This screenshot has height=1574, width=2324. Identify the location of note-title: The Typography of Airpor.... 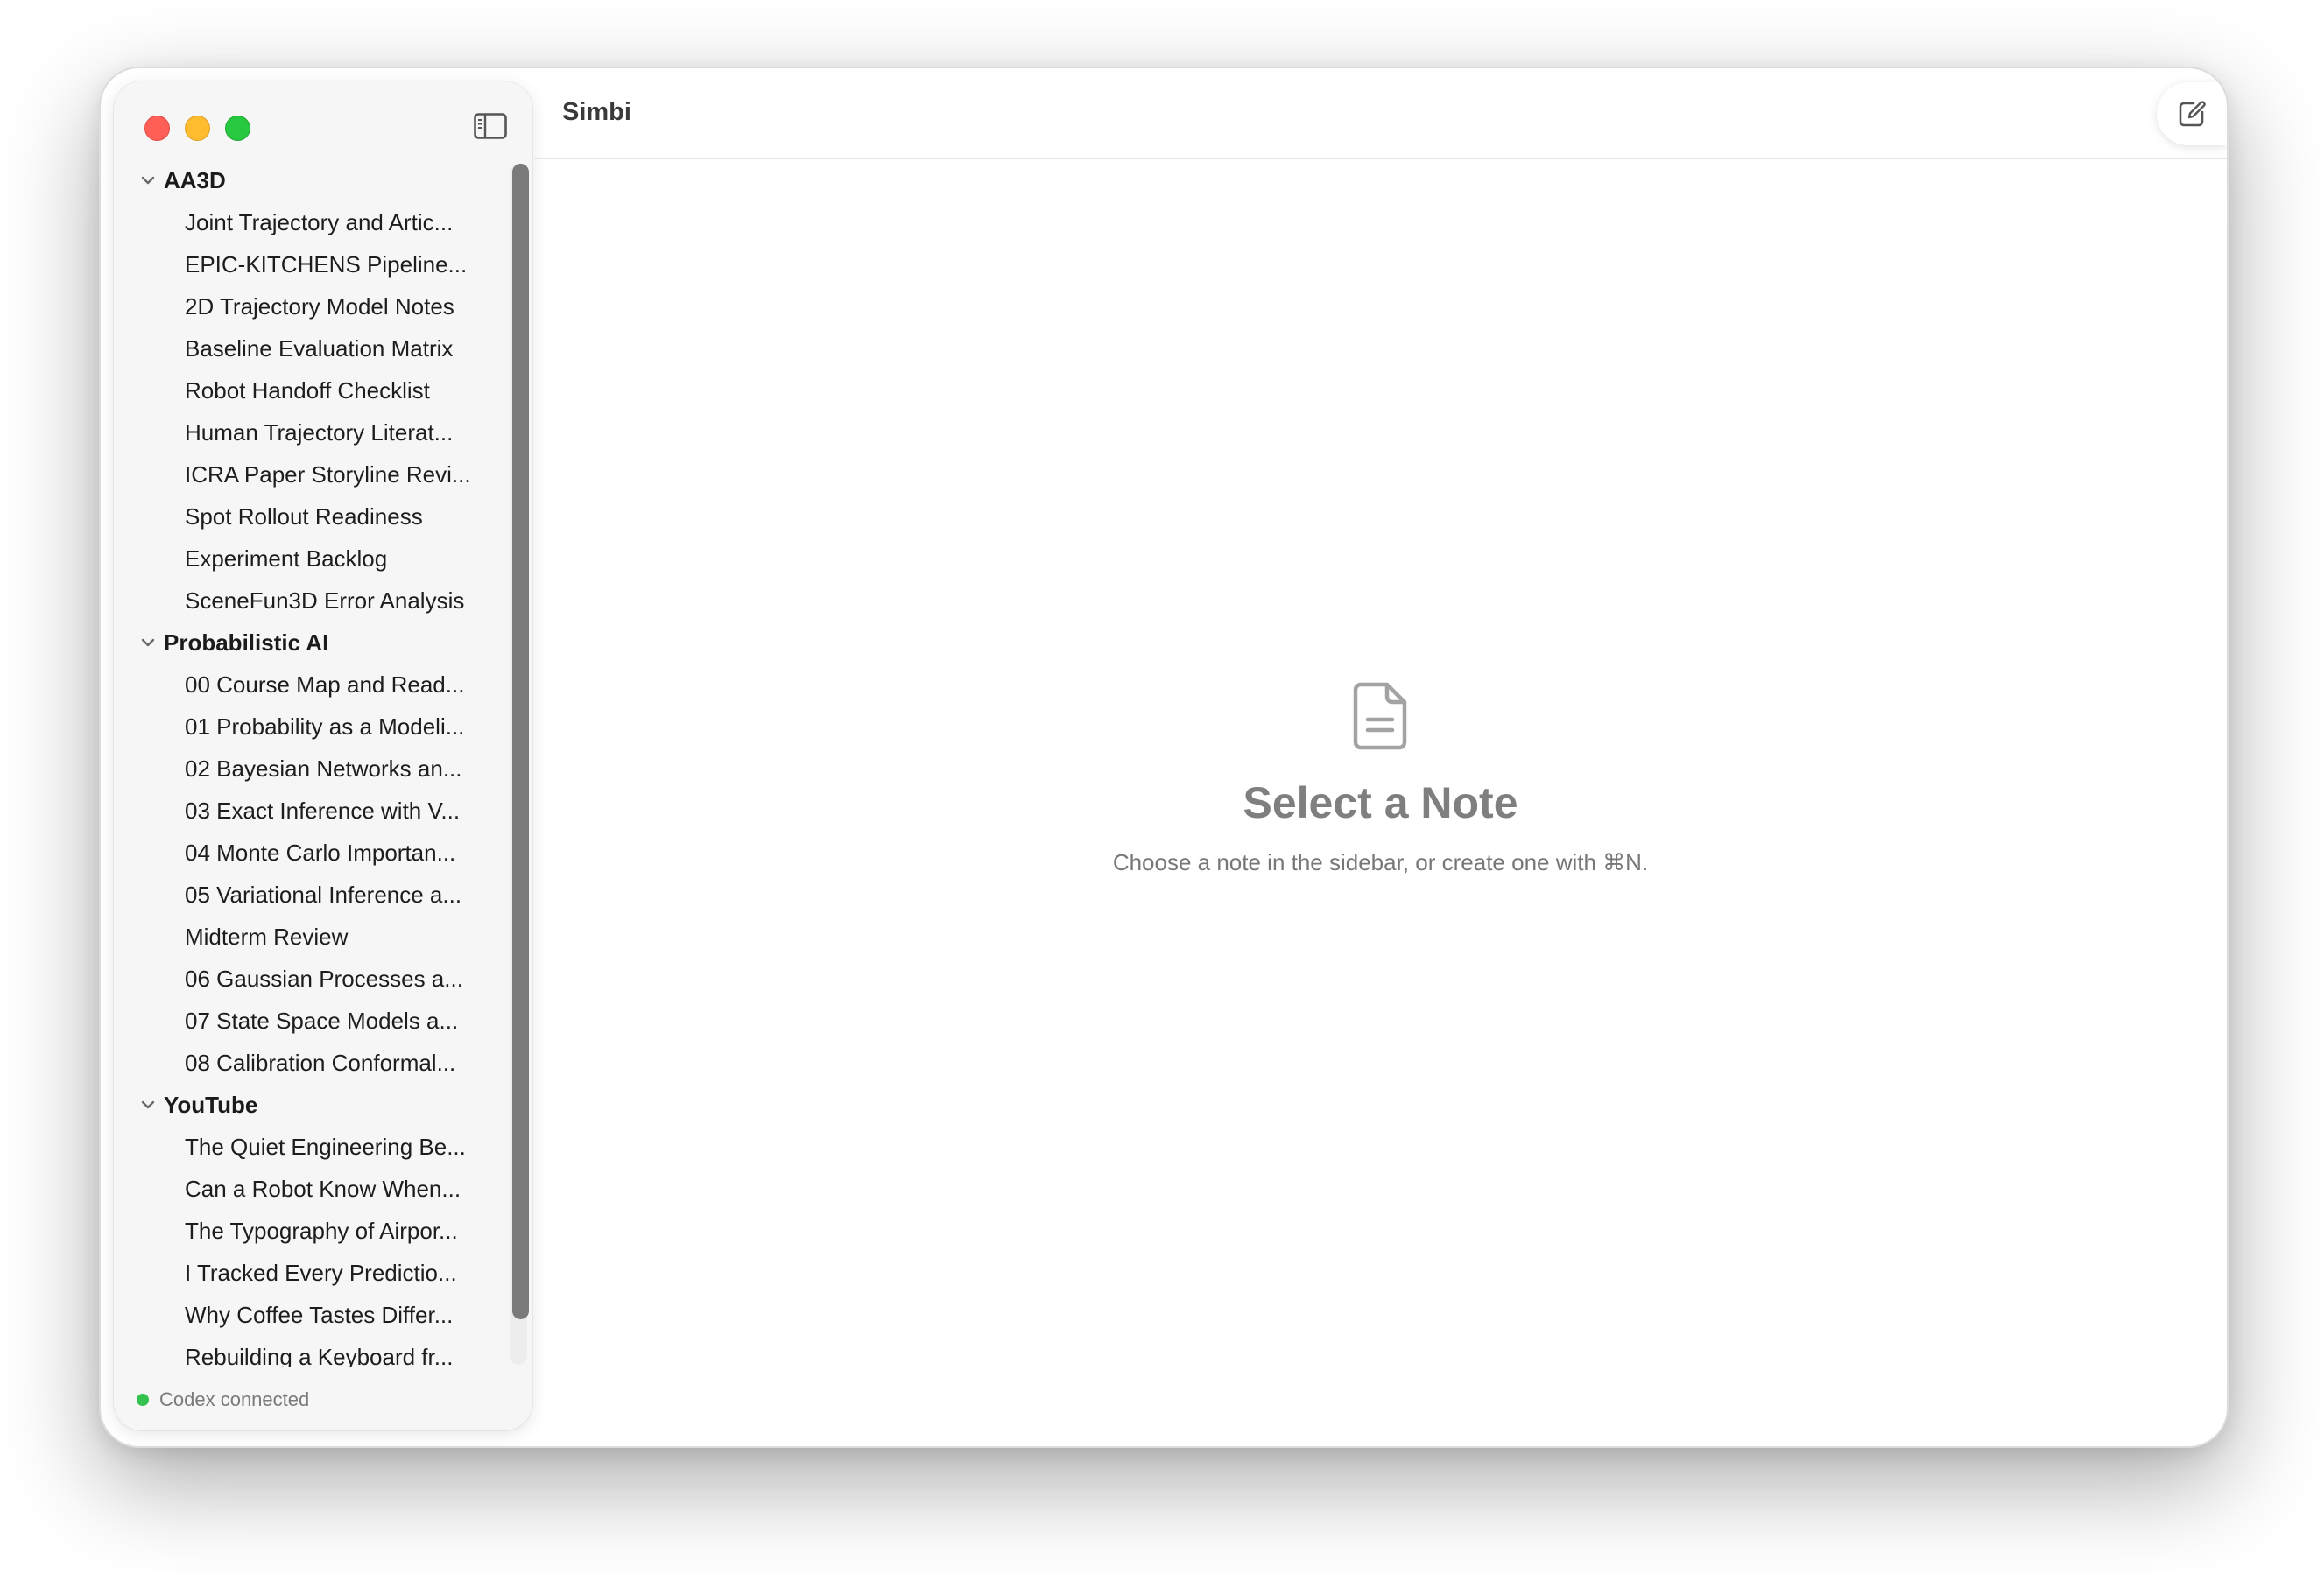
(321, 1231).